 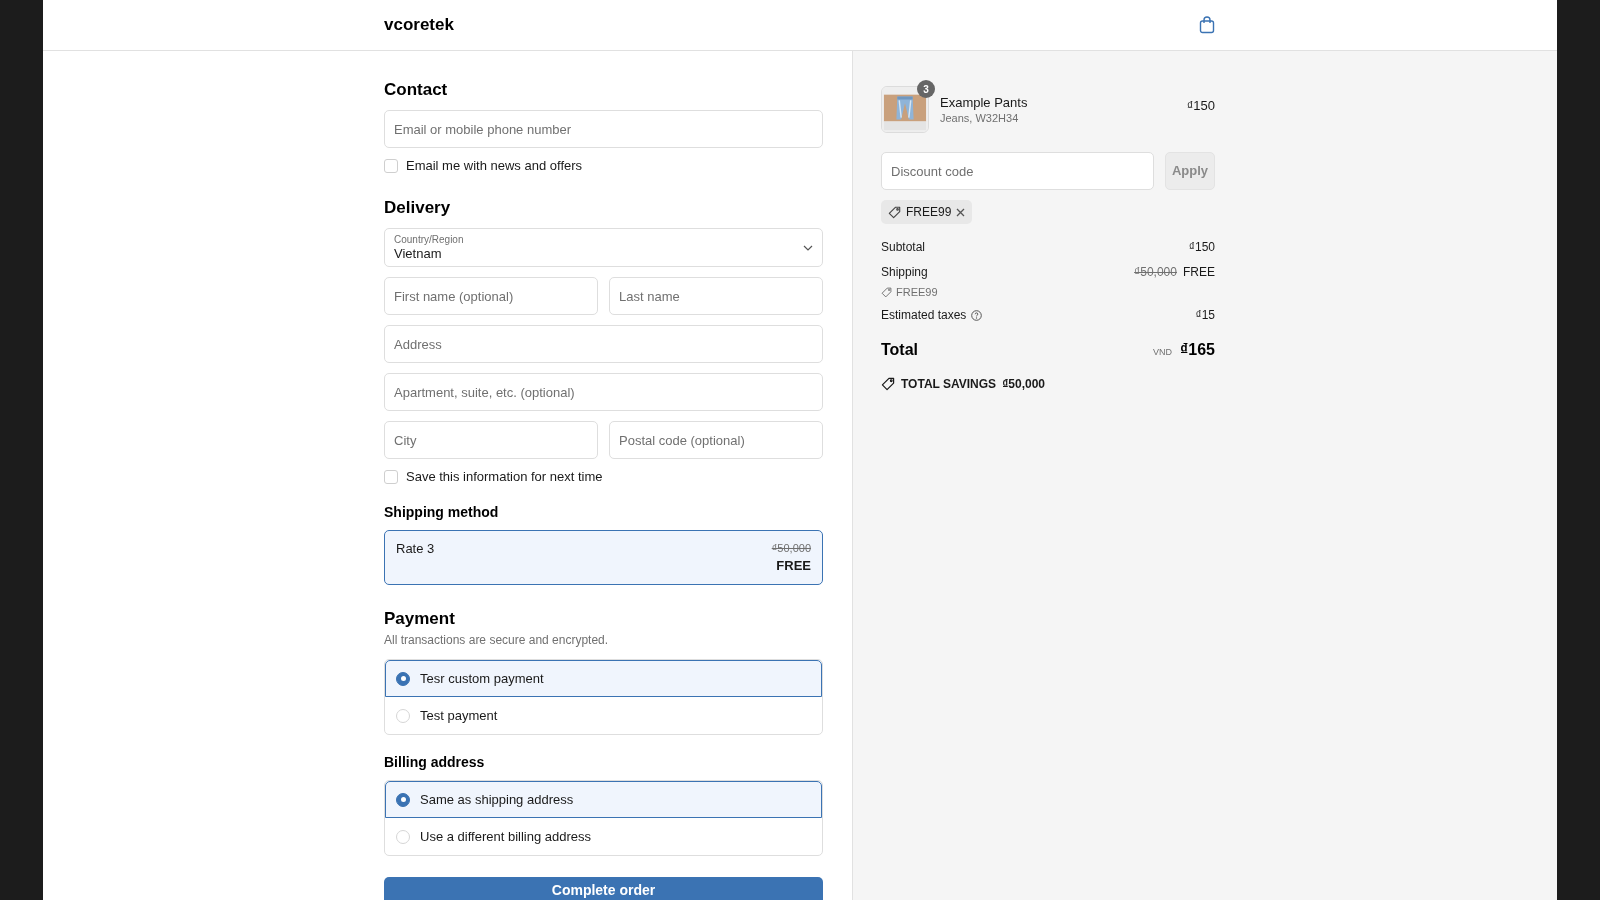 I want to click on option-label: Tesr custom payment, so click(x=482, y=678).